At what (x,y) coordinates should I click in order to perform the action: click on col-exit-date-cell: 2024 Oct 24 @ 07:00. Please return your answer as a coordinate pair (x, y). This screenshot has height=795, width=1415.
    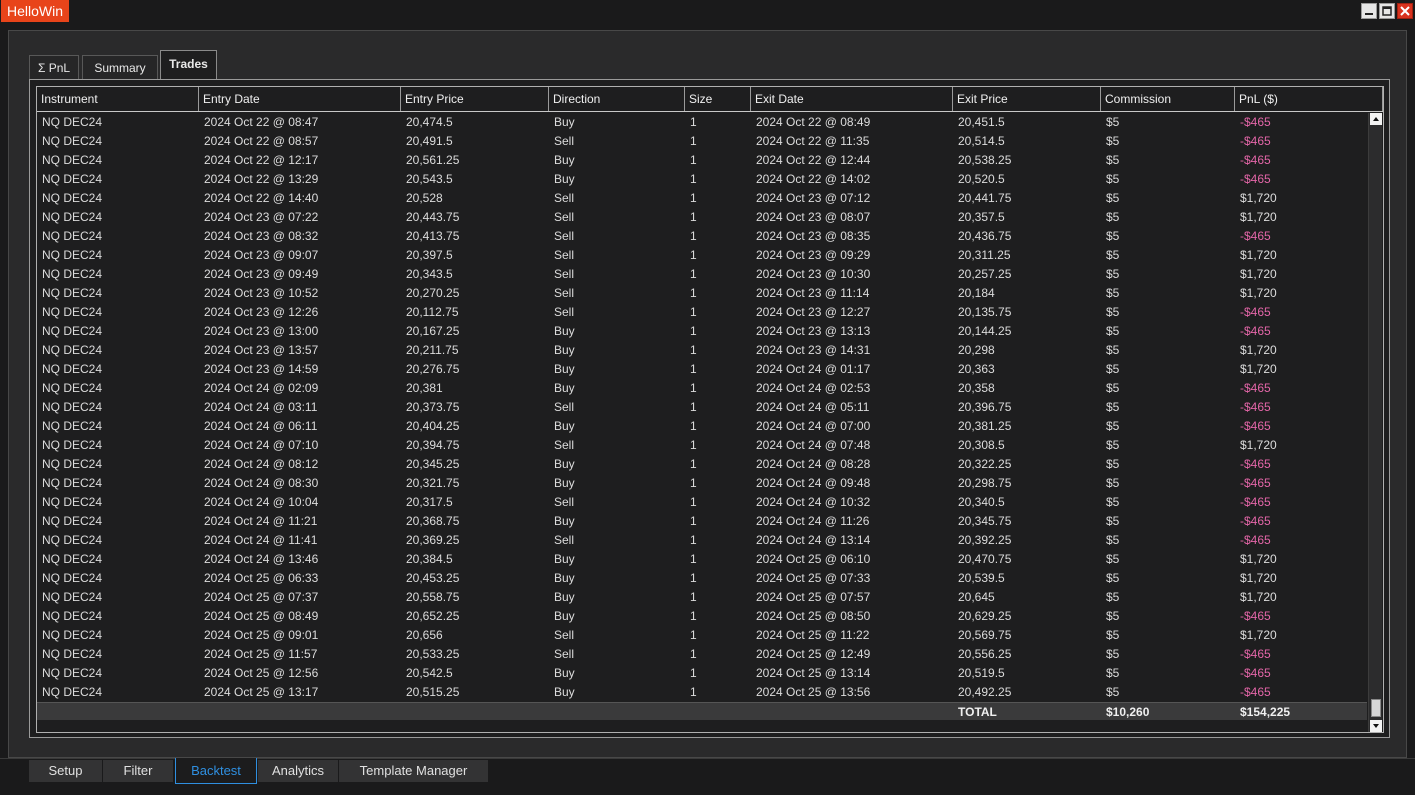
    Looking at the image, I should click on (813, 426).